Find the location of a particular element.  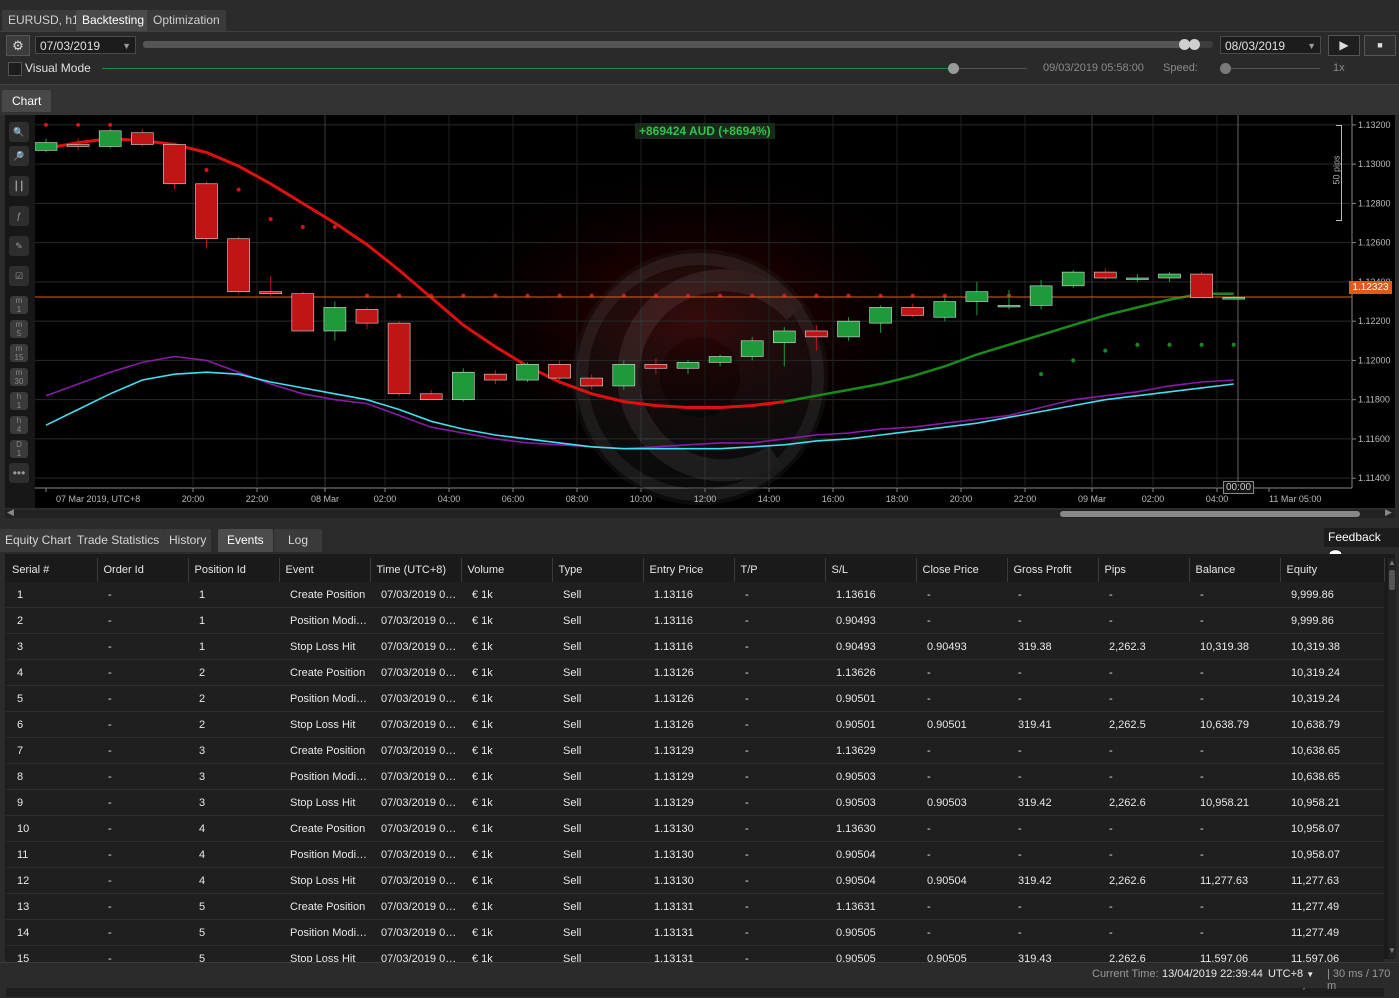

tab-history: History is located at coordinates (188, 540).